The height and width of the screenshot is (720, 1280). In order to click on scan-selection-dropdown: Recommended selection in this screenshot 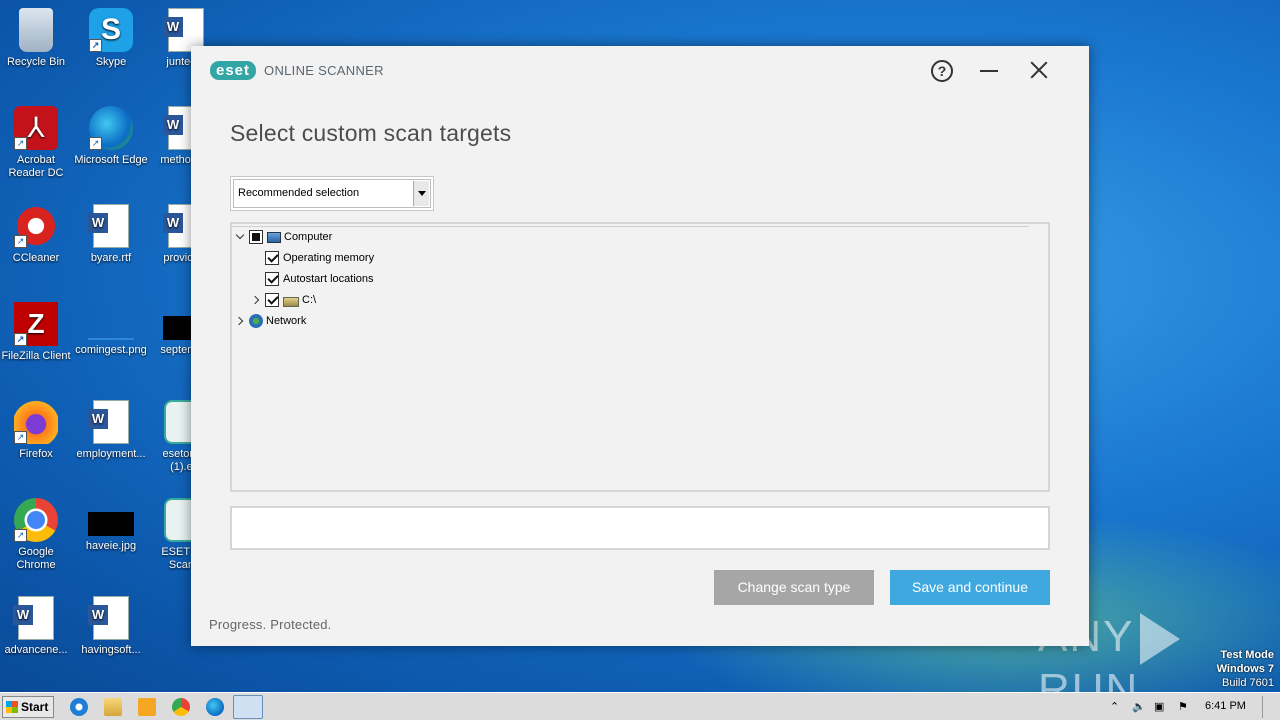, I will do `click(332, 193)`.